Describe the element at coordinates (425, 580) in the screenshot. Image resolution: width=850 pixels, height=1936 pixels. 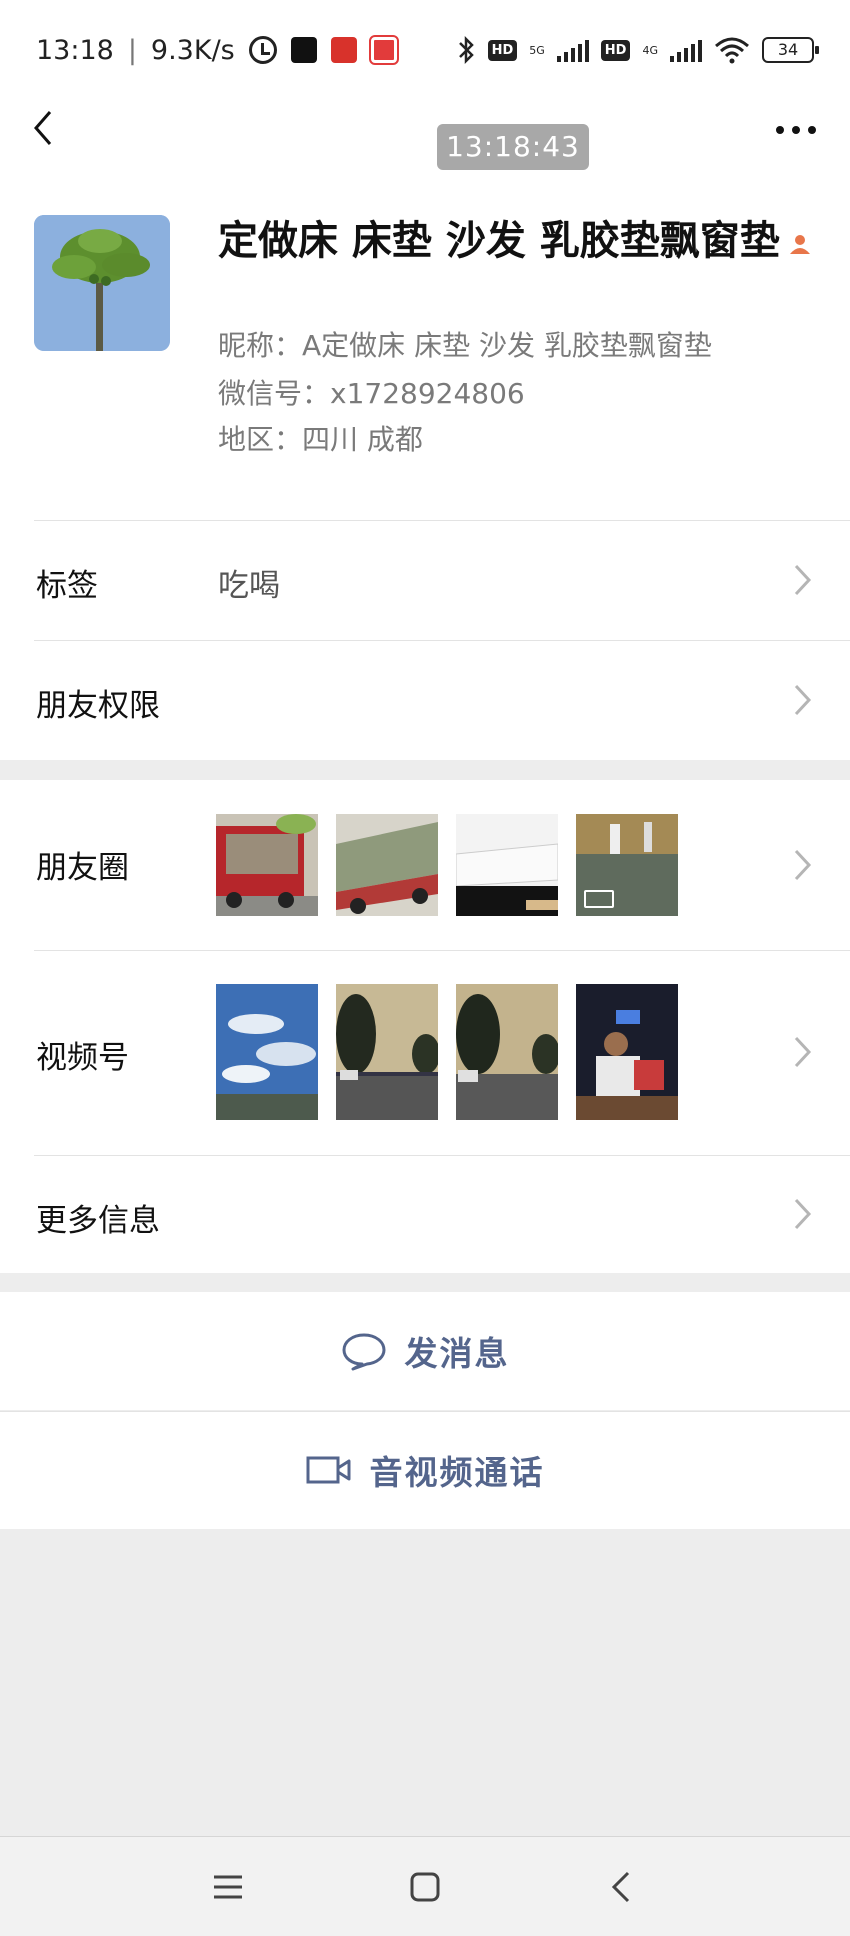
I see `tags-row: 标签 吃喝` at that location.